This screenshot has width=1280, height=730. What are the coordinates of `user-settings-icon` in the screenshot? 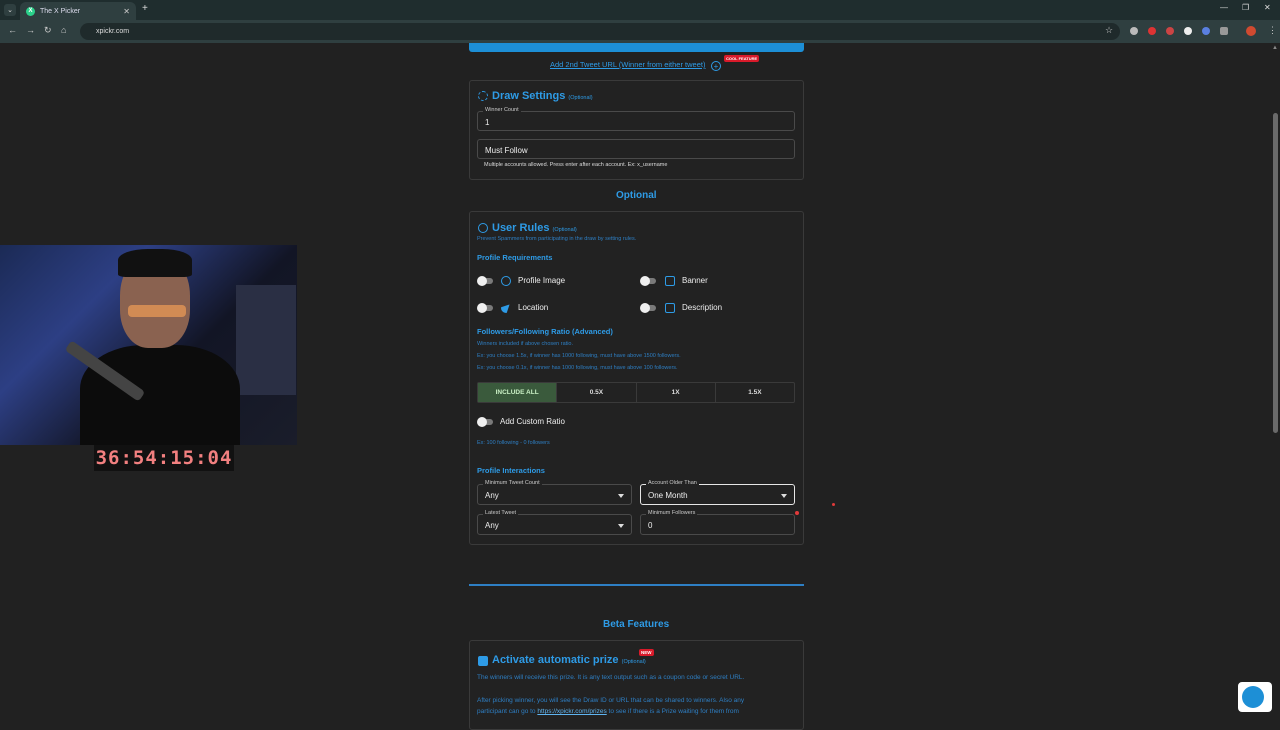 It's located at (483, 228).